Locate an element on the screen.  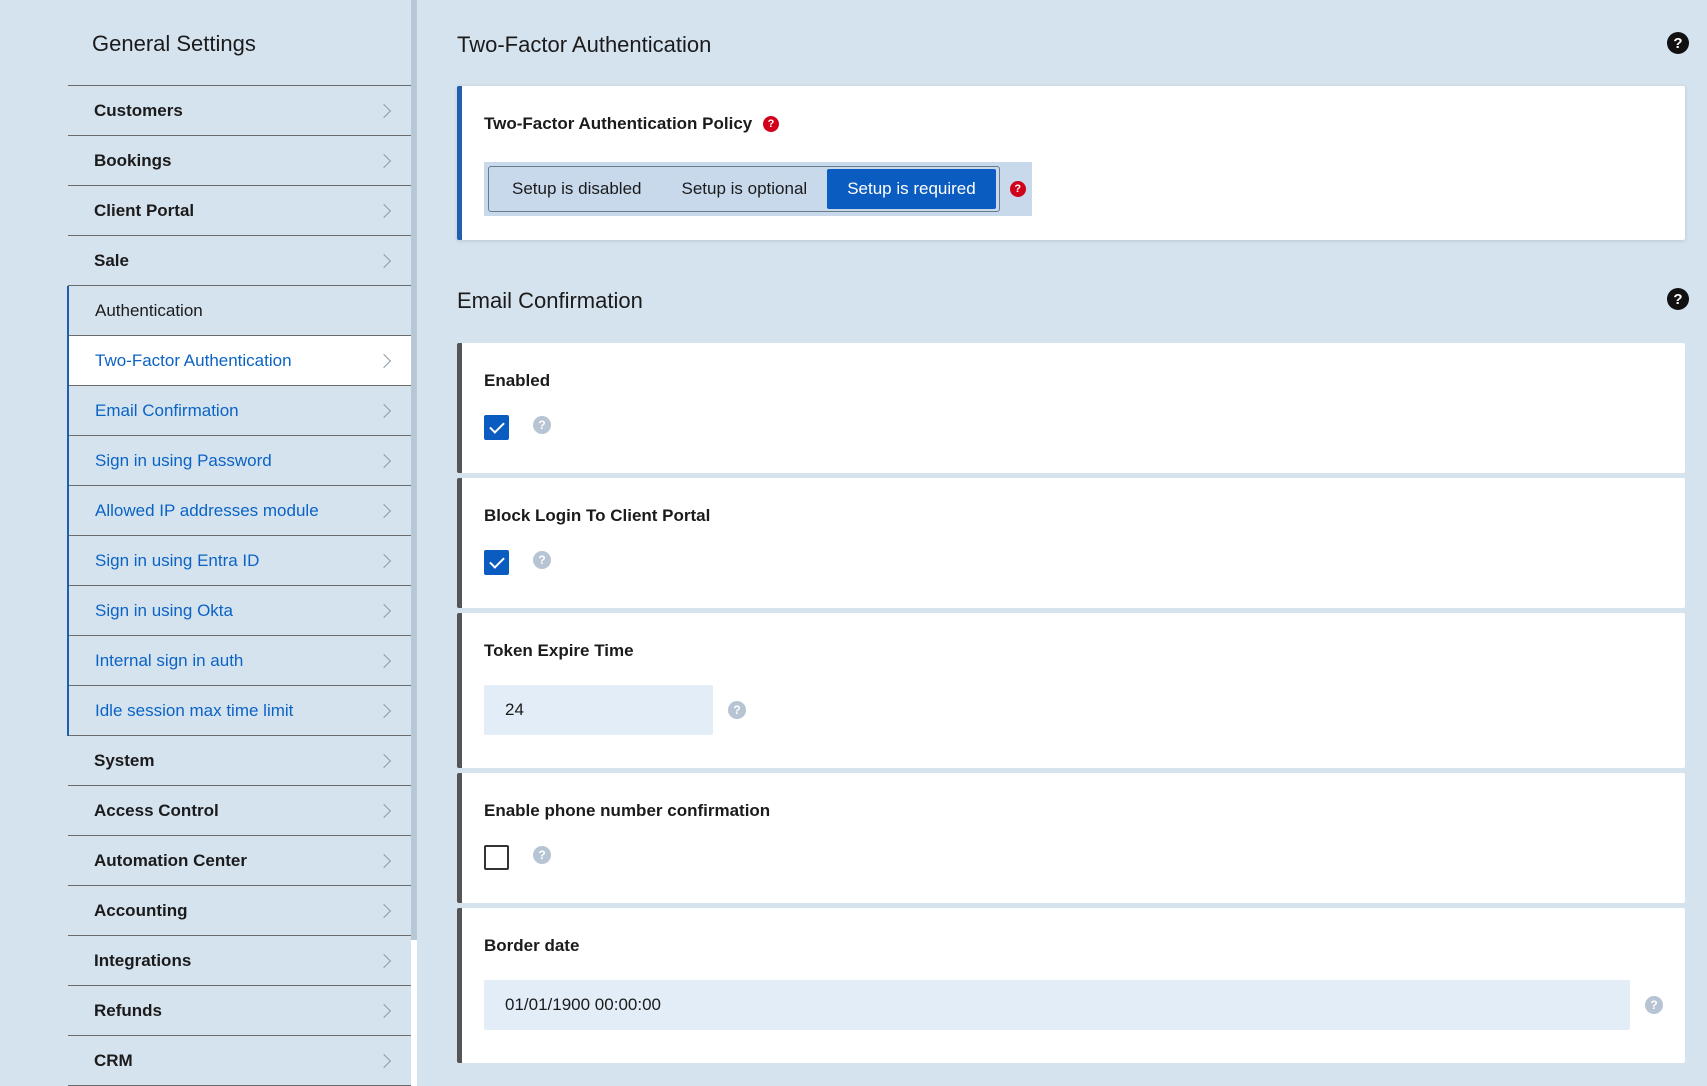
sidebar-item-label: CRM is located at coordinates (113, 1060).